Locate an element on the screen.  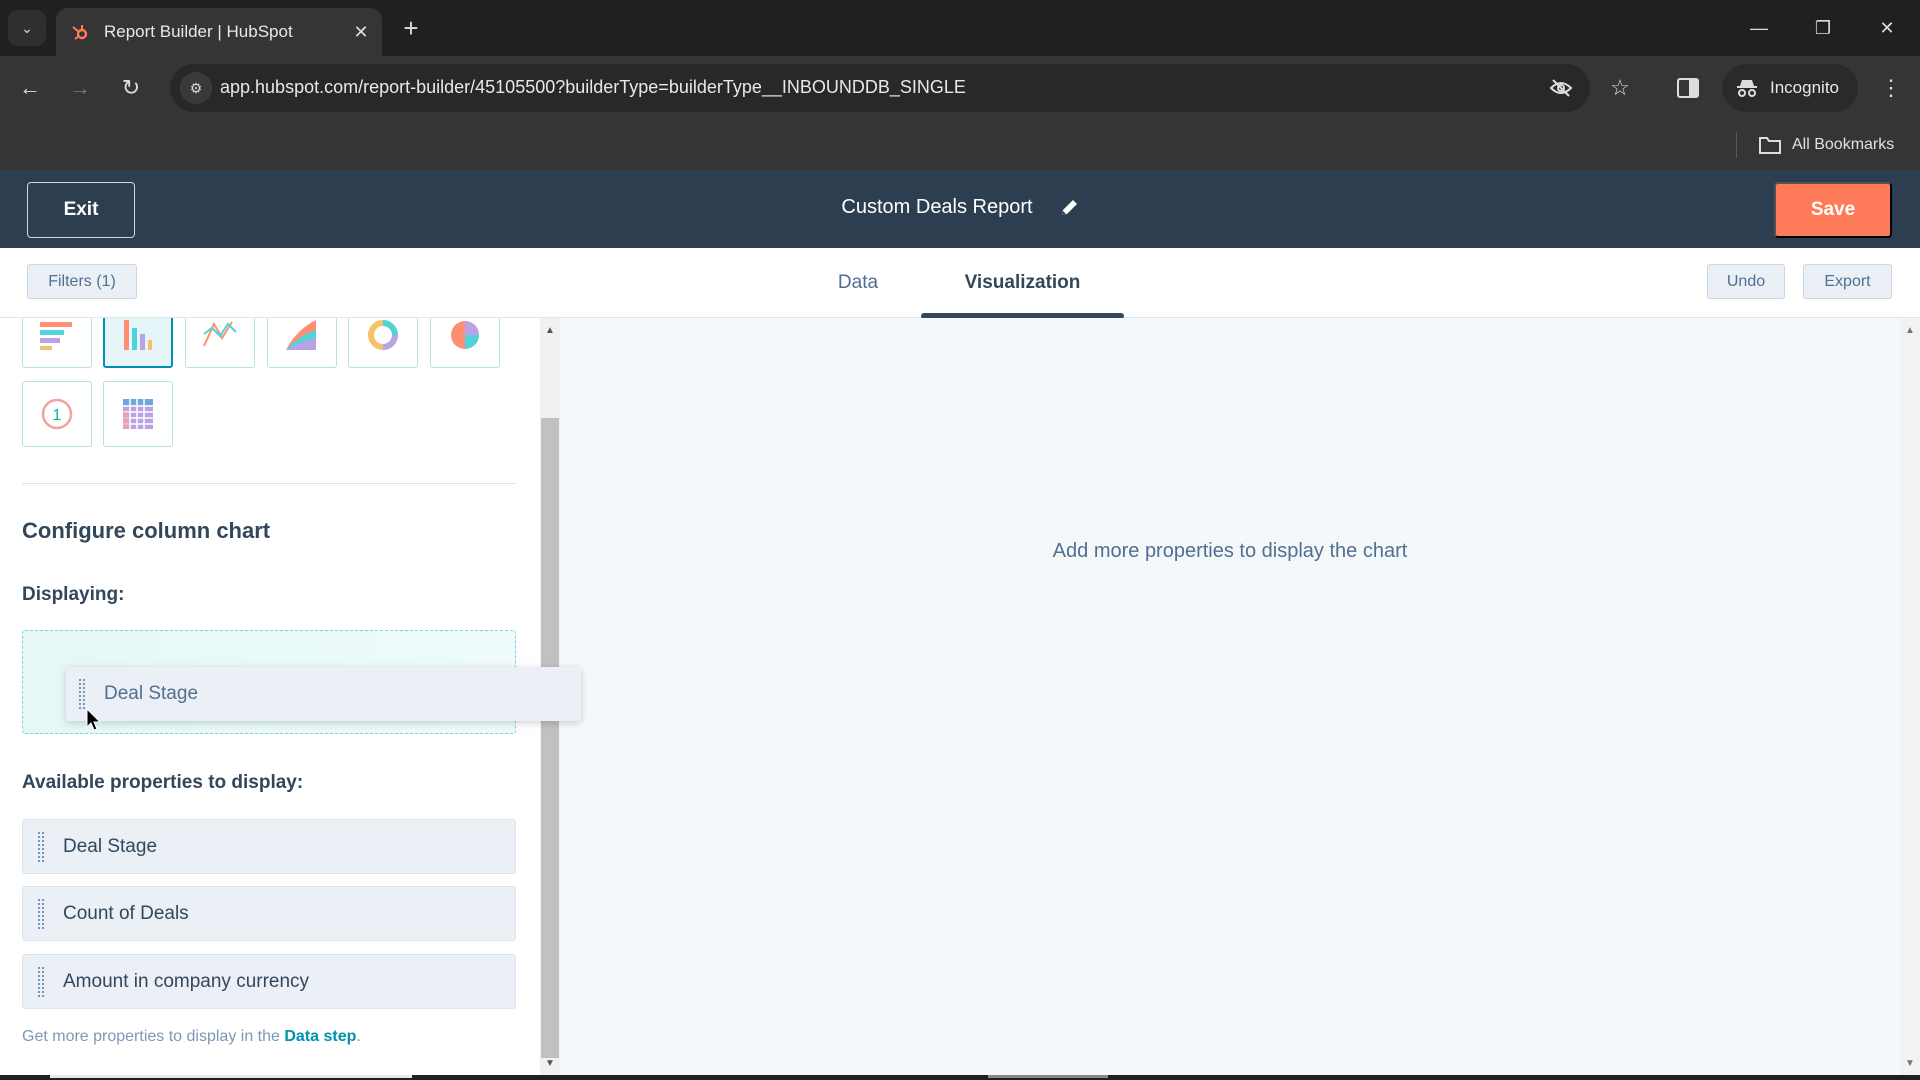
close-window-button: ✕ is located at coordinates (1887, 28).